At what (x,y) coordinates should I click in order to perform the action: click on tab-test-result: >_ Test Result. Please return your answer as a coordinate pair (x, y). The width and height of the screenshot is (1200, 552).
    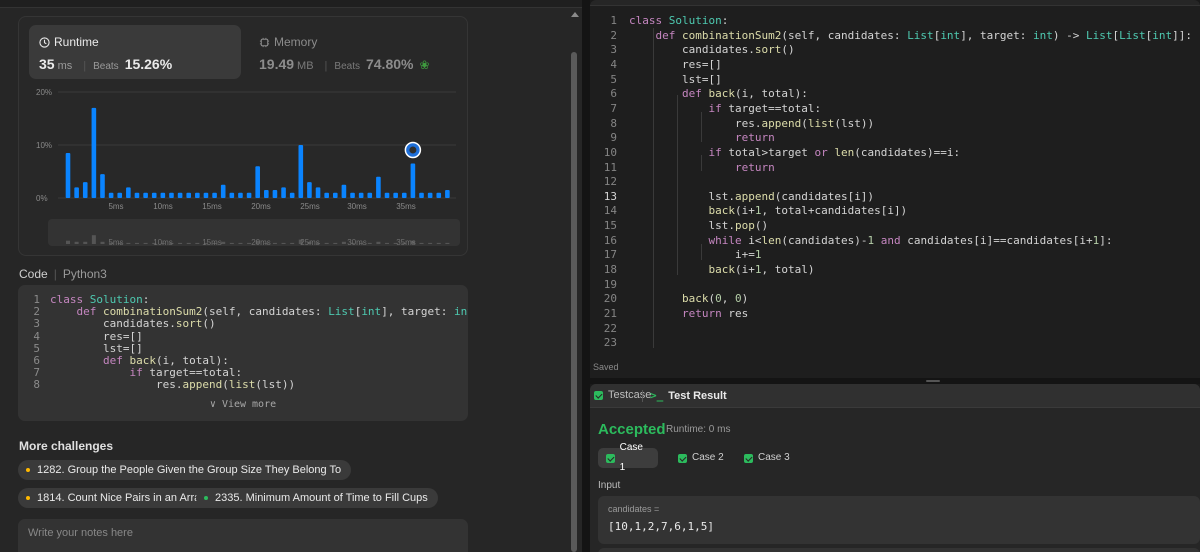
    Looking at the image, I should click on (688, 395).